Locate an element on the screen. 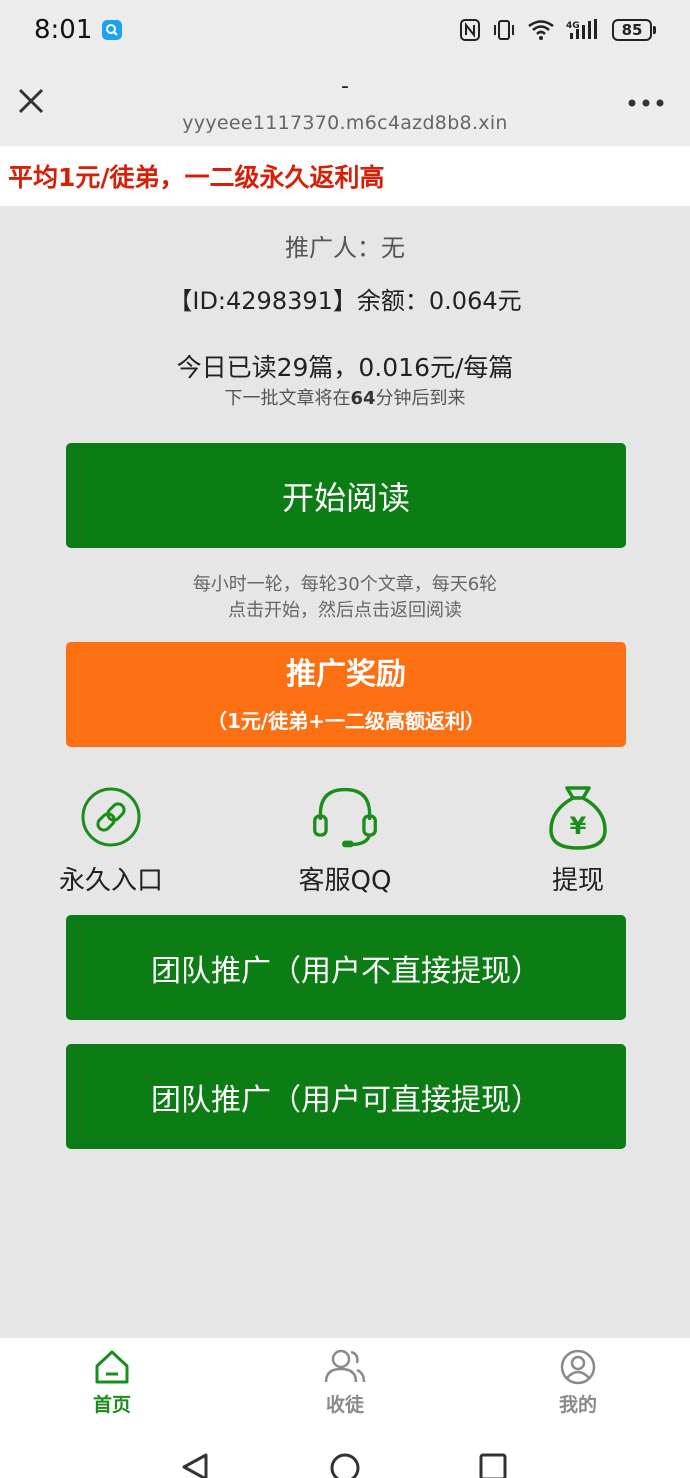 The image size is (690, 1478). balance-text: 【ID:4298391】余额：0.064元 is located at coordinates (345, 301).